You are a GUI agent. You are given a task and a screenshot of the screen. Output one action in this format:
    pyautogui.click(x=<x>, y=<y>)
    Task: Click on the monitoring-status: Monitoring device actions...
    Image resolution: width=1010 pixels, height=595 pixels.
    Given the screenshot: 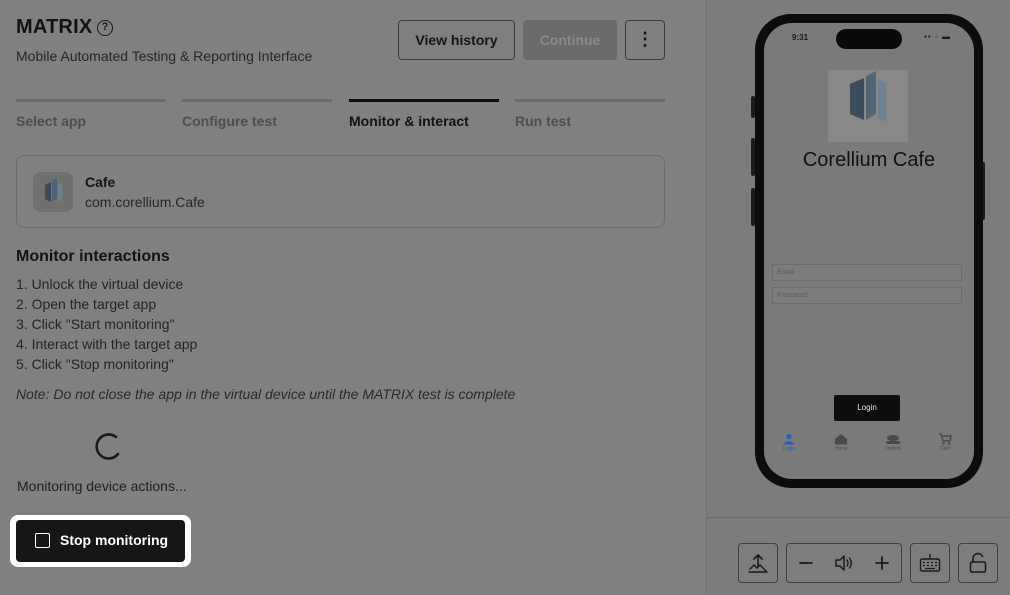 What is the action you would take?
    pyautogui.click(x=102, y=486)
    